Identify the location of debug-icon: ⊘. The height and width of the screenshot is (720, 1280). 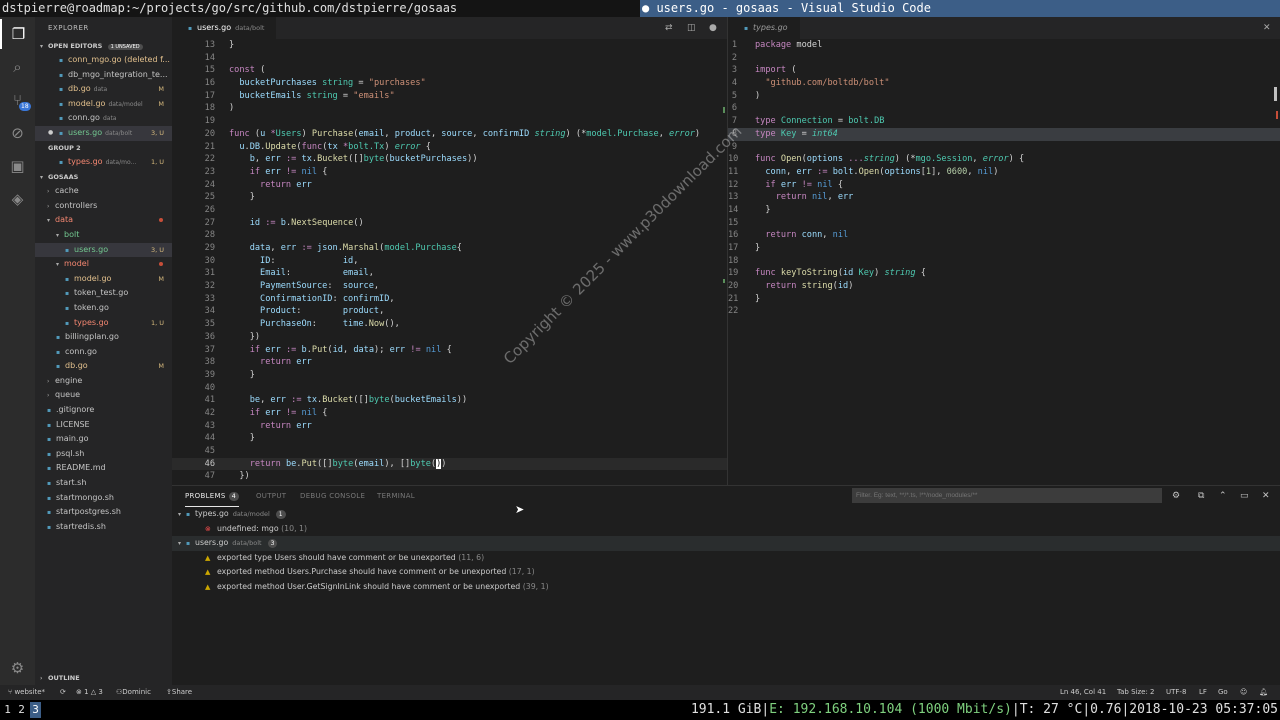
(17, 133).